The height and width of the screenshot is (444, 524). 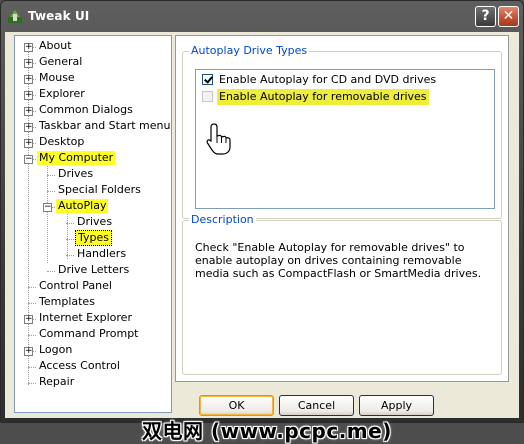 What do you see at coordinates (93, 350) in the screenshot?
I see `tree-item-logon: + Logon` at bounding box center [93, 350].